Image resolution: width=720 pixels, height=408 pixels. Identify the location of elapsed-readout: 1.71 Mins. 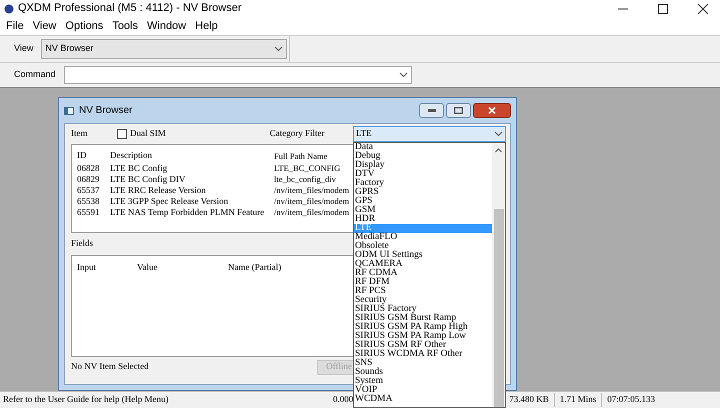
(578, 400).